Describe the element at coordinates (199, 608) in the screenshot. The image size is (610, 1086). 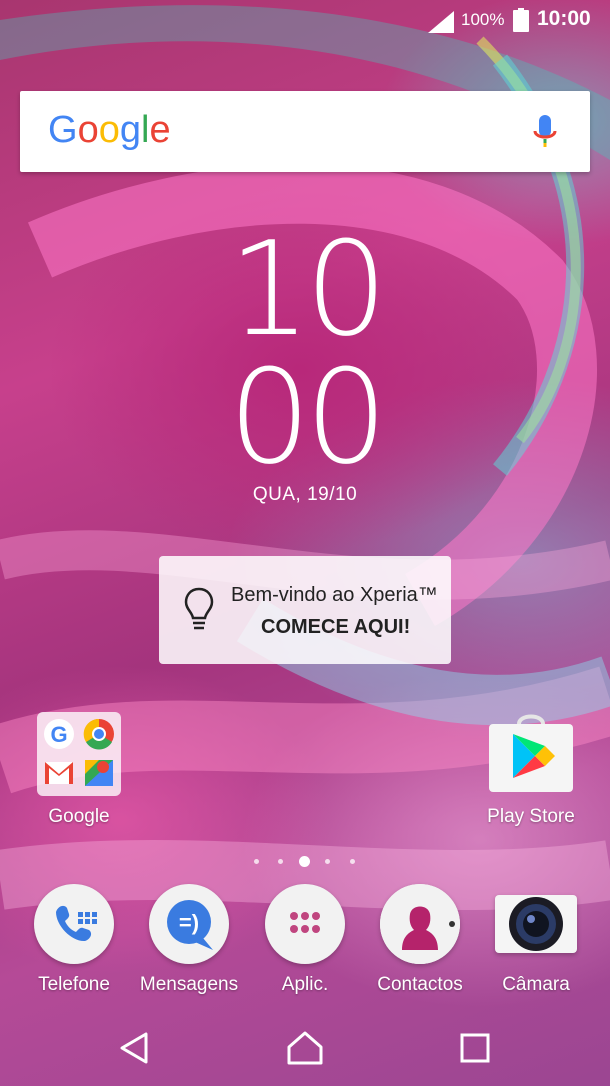
I see `lightbulb-icon` at that location.